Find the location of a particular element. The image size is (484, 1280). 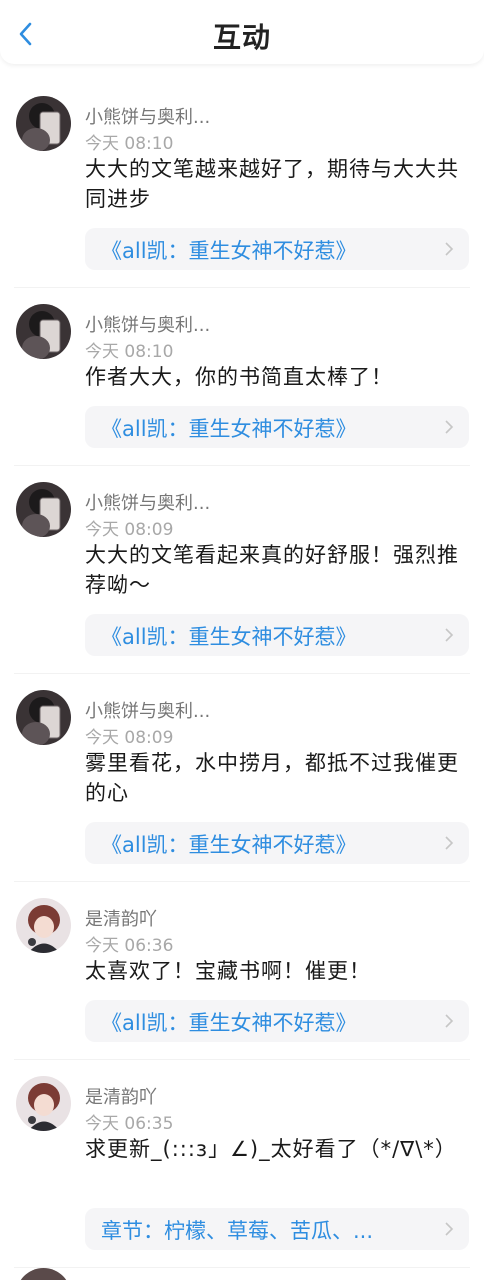

comment-text: 大大的文笔看起来真的好舒服！强烈推荐呦～ is located at coordinates (272, 570).